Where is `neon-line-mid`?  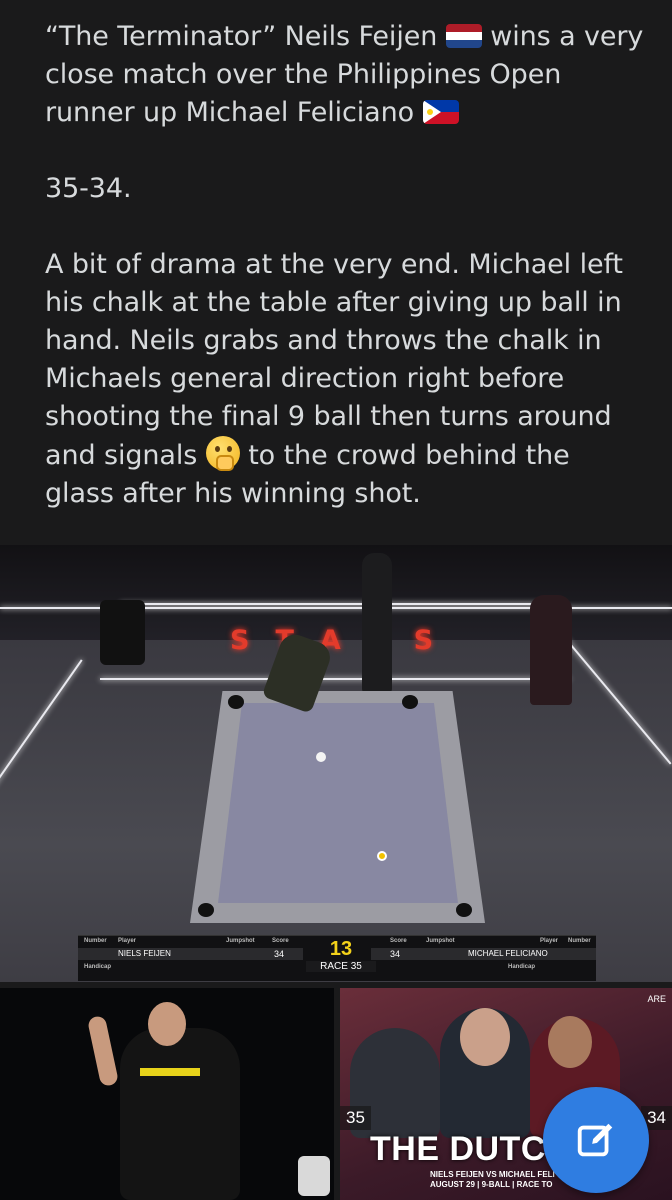
neon-line-mid is located at coordinates (335, 679).